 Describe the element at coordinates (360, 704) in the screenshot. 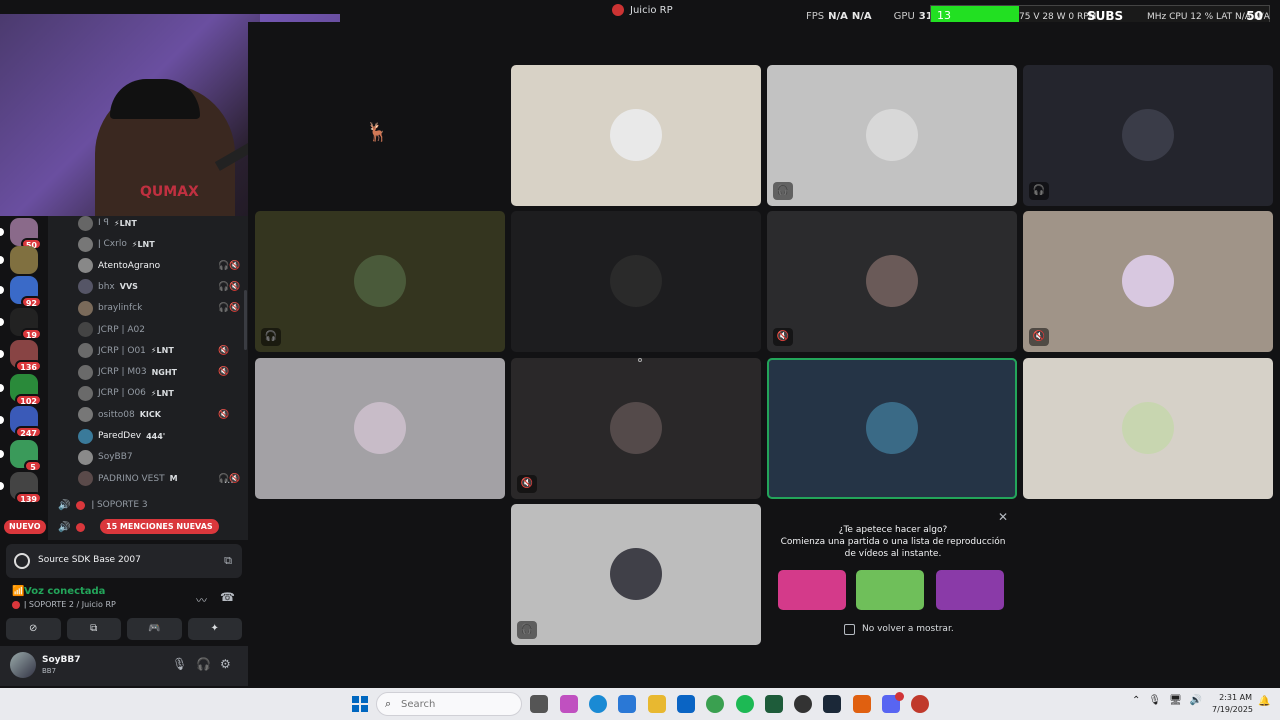

I see `windows-start-button` at that location.